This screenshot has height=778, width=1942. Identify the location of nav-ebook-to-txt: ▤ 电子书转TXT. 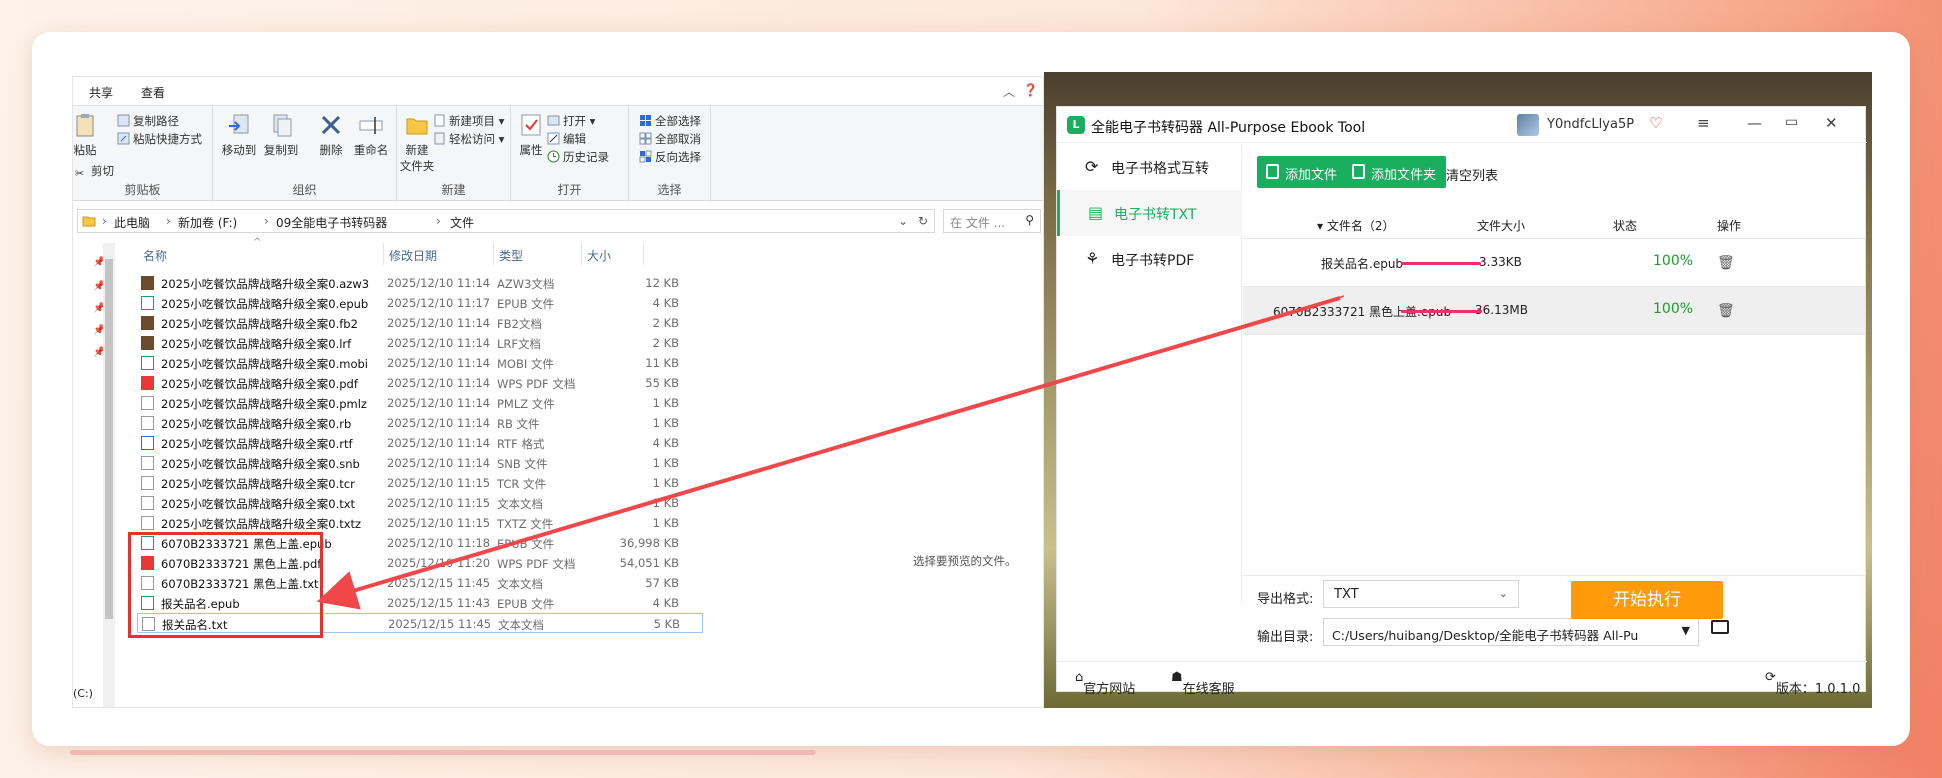
(1149, 213).